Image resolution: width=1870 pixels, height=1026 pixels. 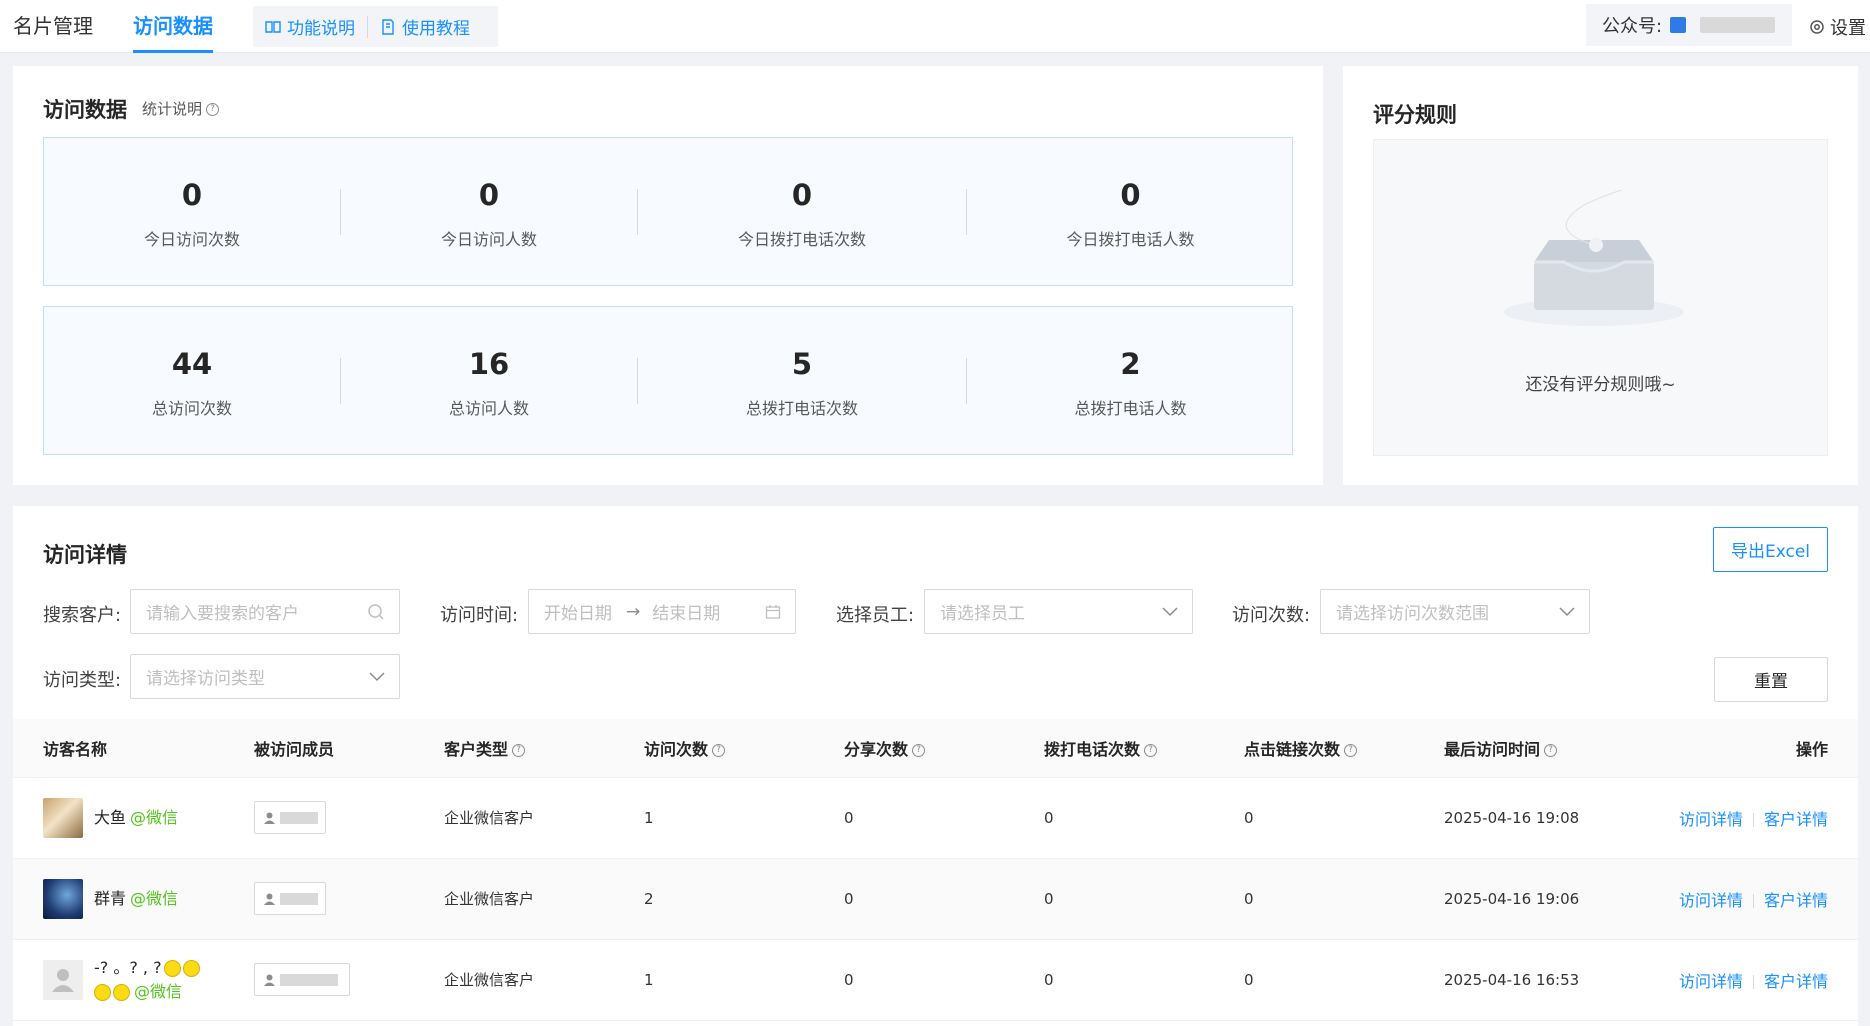 What do you see at coordinates (181, 108) in the screenshot?
I see `stats-note: 统计说明?` at bounding box center [181, 108].